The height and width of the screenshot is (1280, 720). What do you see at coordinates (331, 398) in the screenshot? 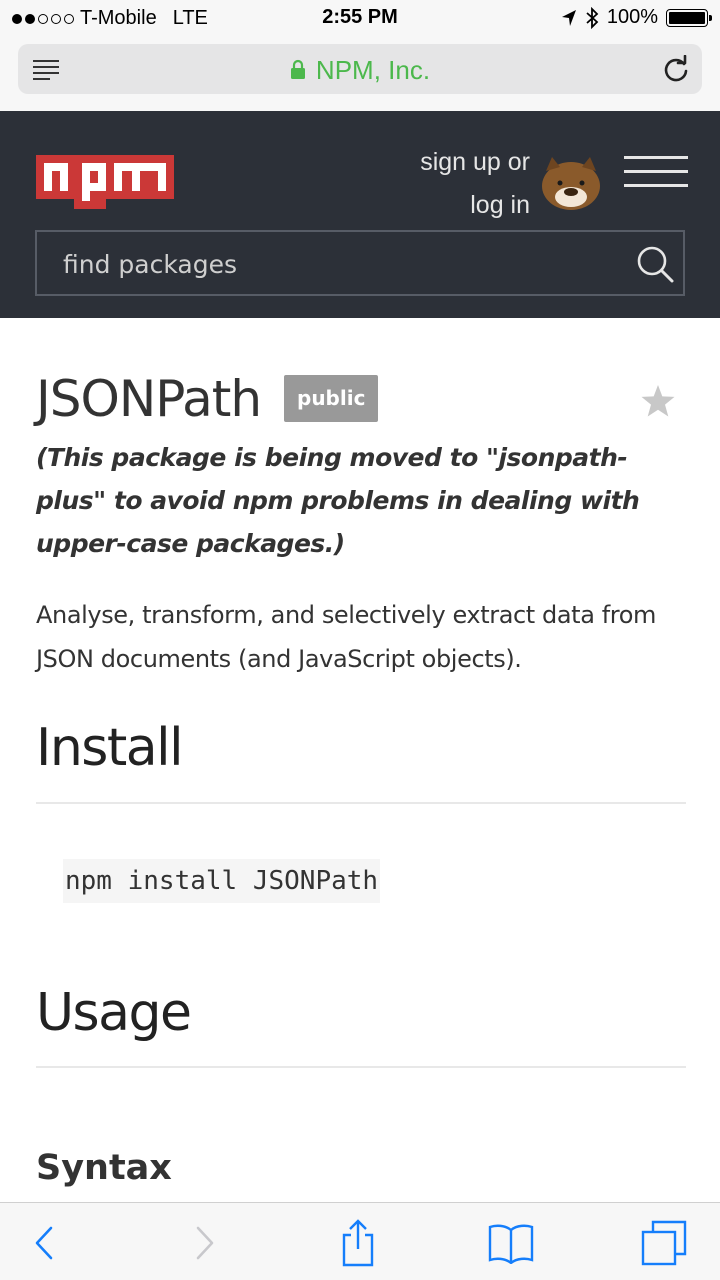
I see `visibility-badge: public` at bounding box center [331, 398].